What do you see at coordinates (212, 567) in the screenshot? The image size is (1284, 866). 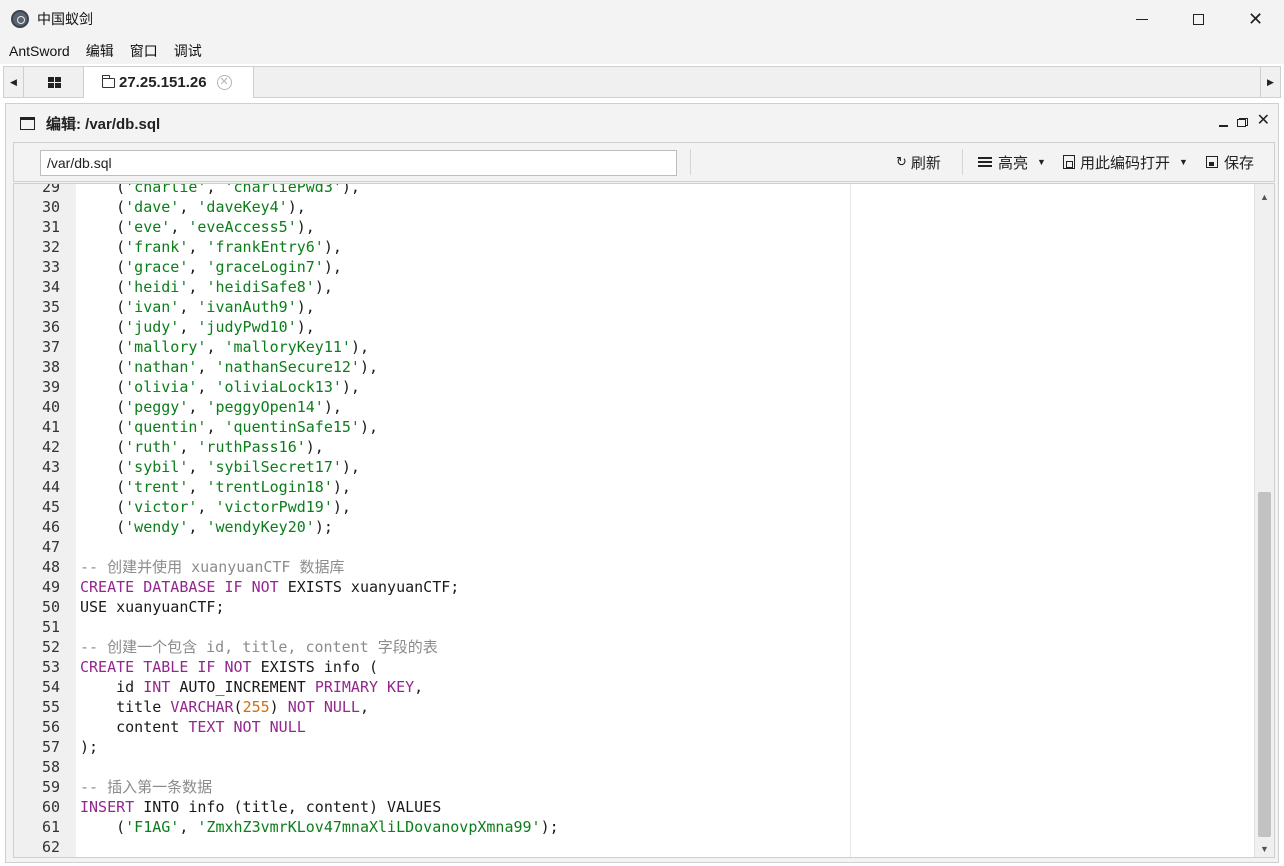 I see `code-token: -- 创建并使用 xuanyuanCTF 数据库` at bounding box center [212, 567].